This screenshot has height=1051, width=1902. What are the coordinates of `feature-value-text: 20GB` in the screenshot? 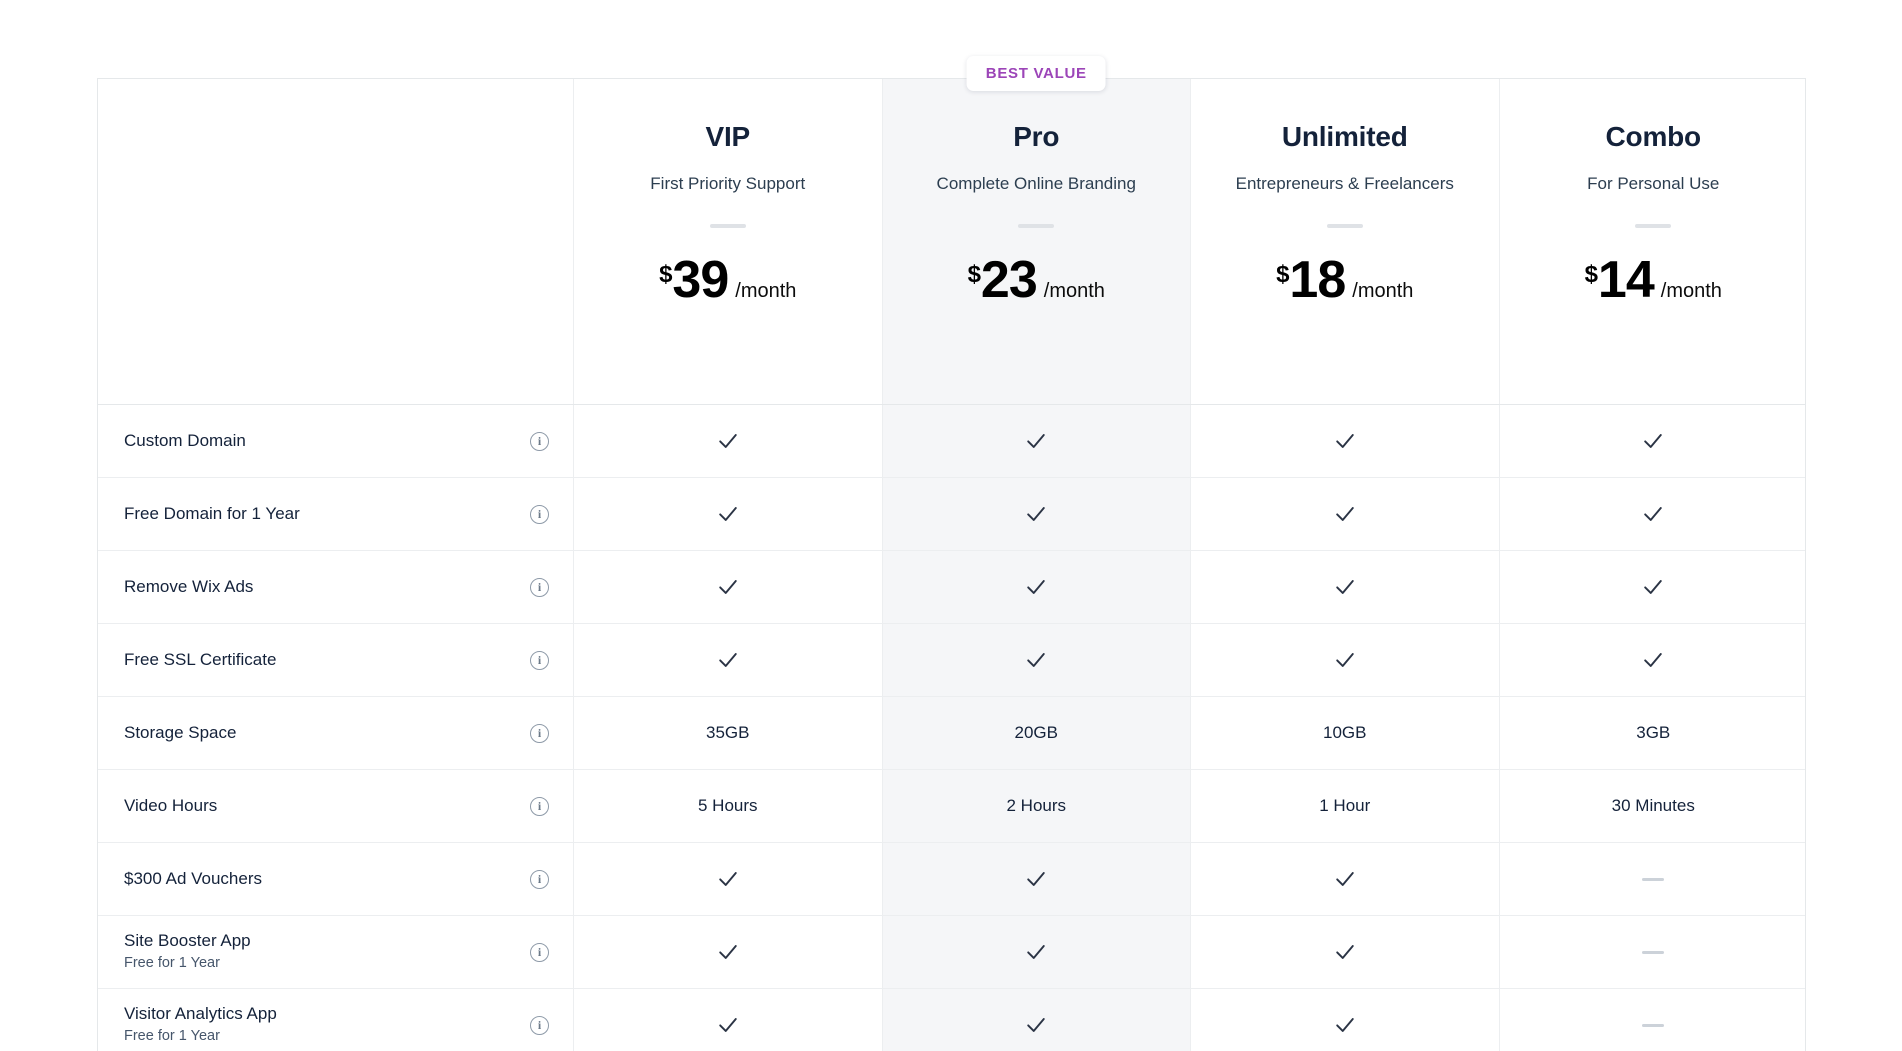 It's located at (1036, 732).